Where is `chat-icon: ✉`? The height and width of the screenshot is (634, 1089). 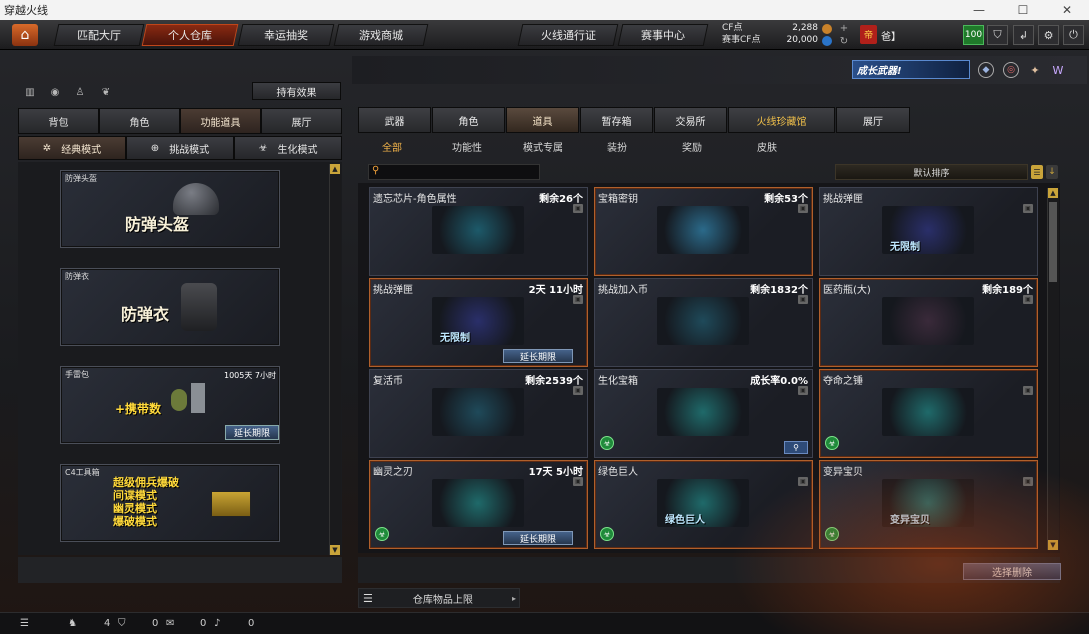 chat-icon: ✉ is located at coordinates (170, 623).